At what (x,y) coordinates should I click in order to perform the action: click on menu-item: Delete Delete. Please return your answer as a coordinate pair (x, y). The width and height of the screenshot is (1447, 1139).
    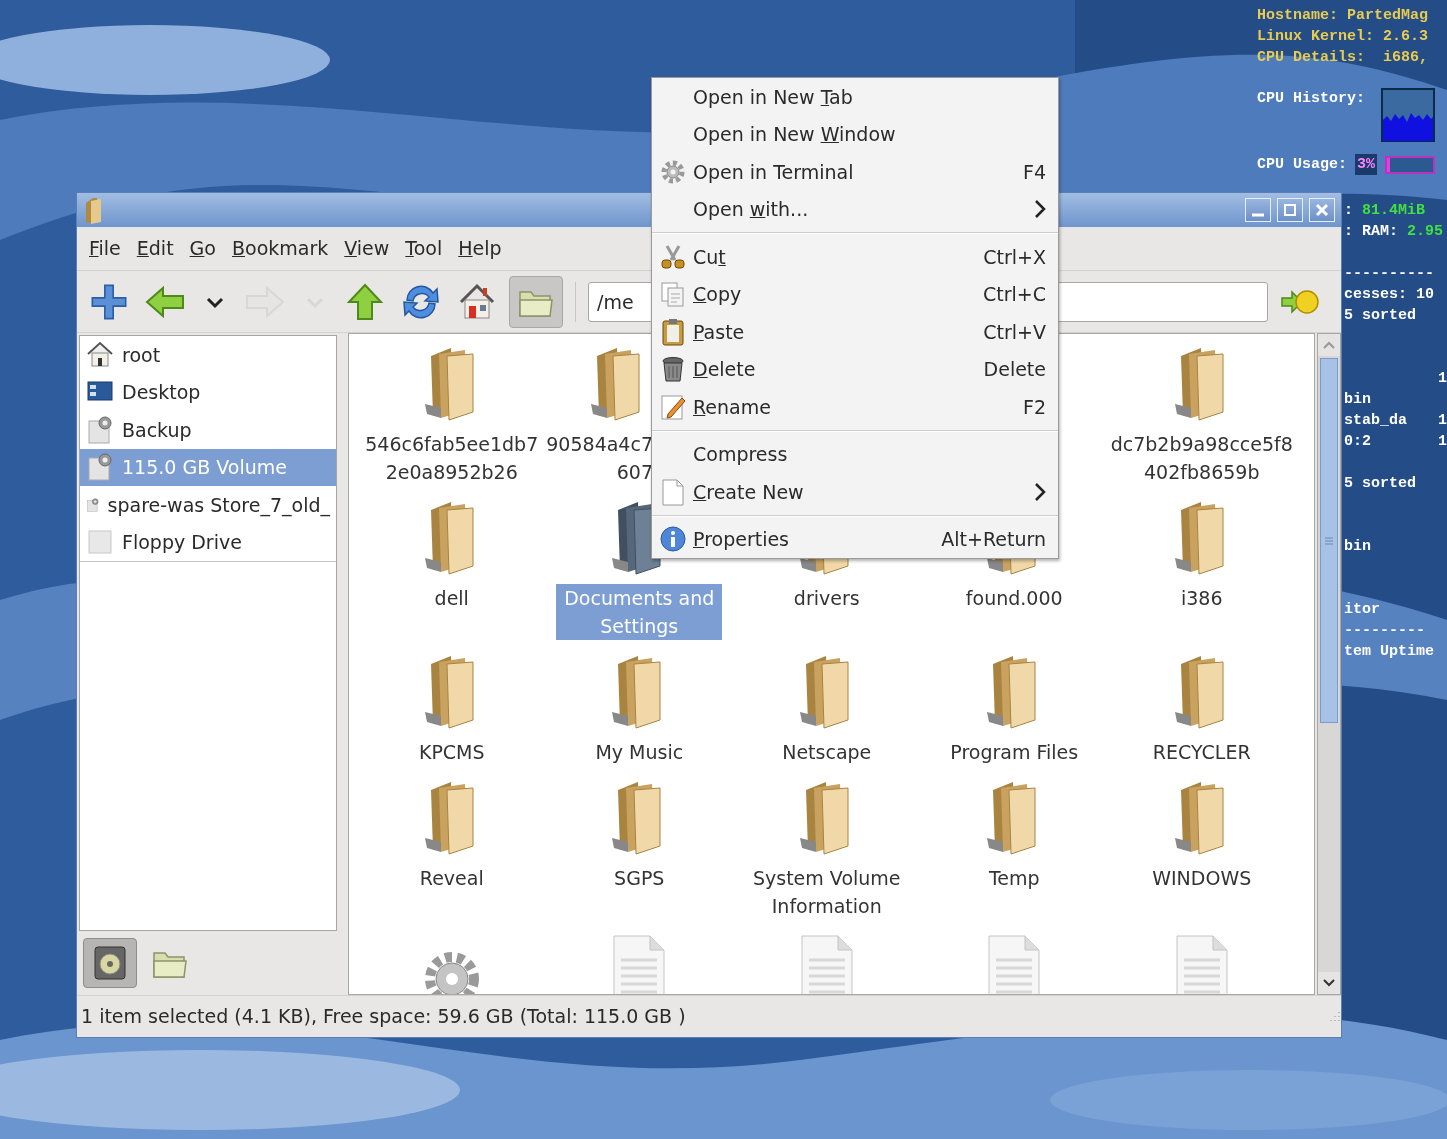
    Looking at the image, I should click on (855, 369).